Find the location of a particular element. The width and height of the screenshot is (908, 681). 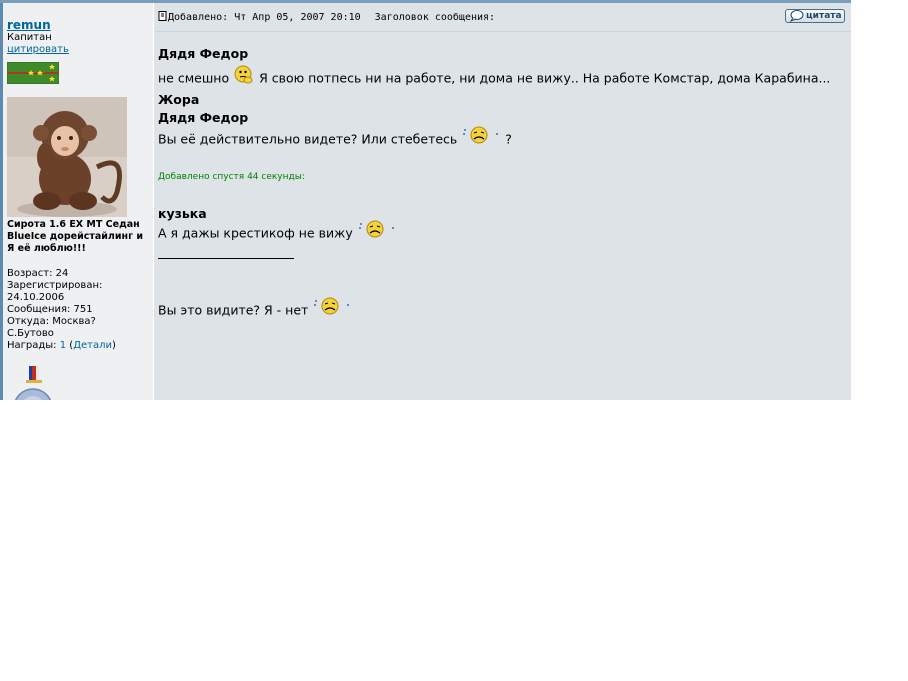

car-line-2: BlueIce дорейстайлинг и is located at coordinates (75, 236).